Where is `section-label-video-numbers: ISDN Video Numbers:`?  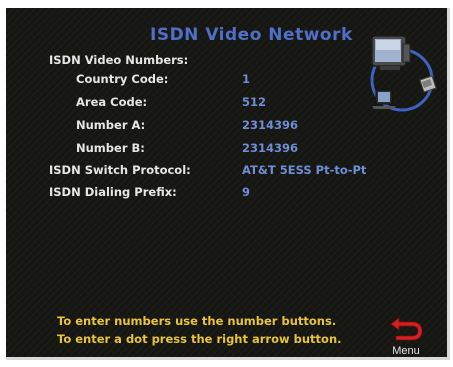 section-label-video-numbers: ISDN Video Numbers: is located at coordinates (119, 60).